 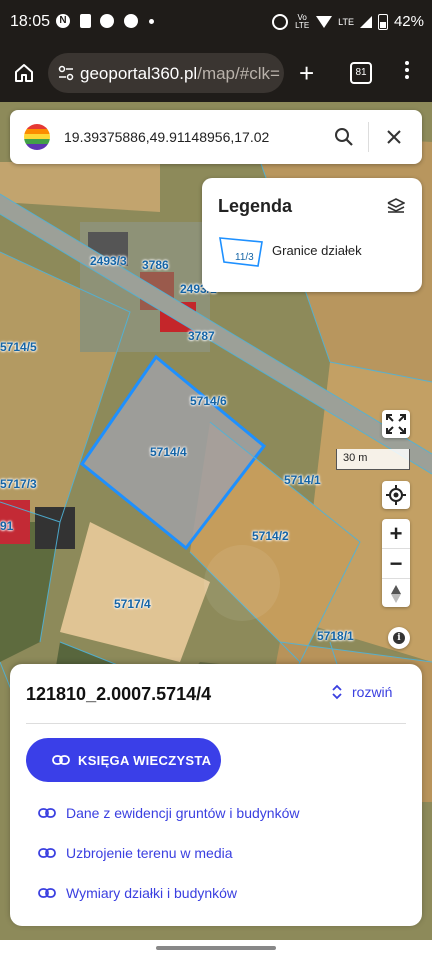 I want to click on map-legend: Legenda 11/3 Granice działek, so click(x=312, y=235).